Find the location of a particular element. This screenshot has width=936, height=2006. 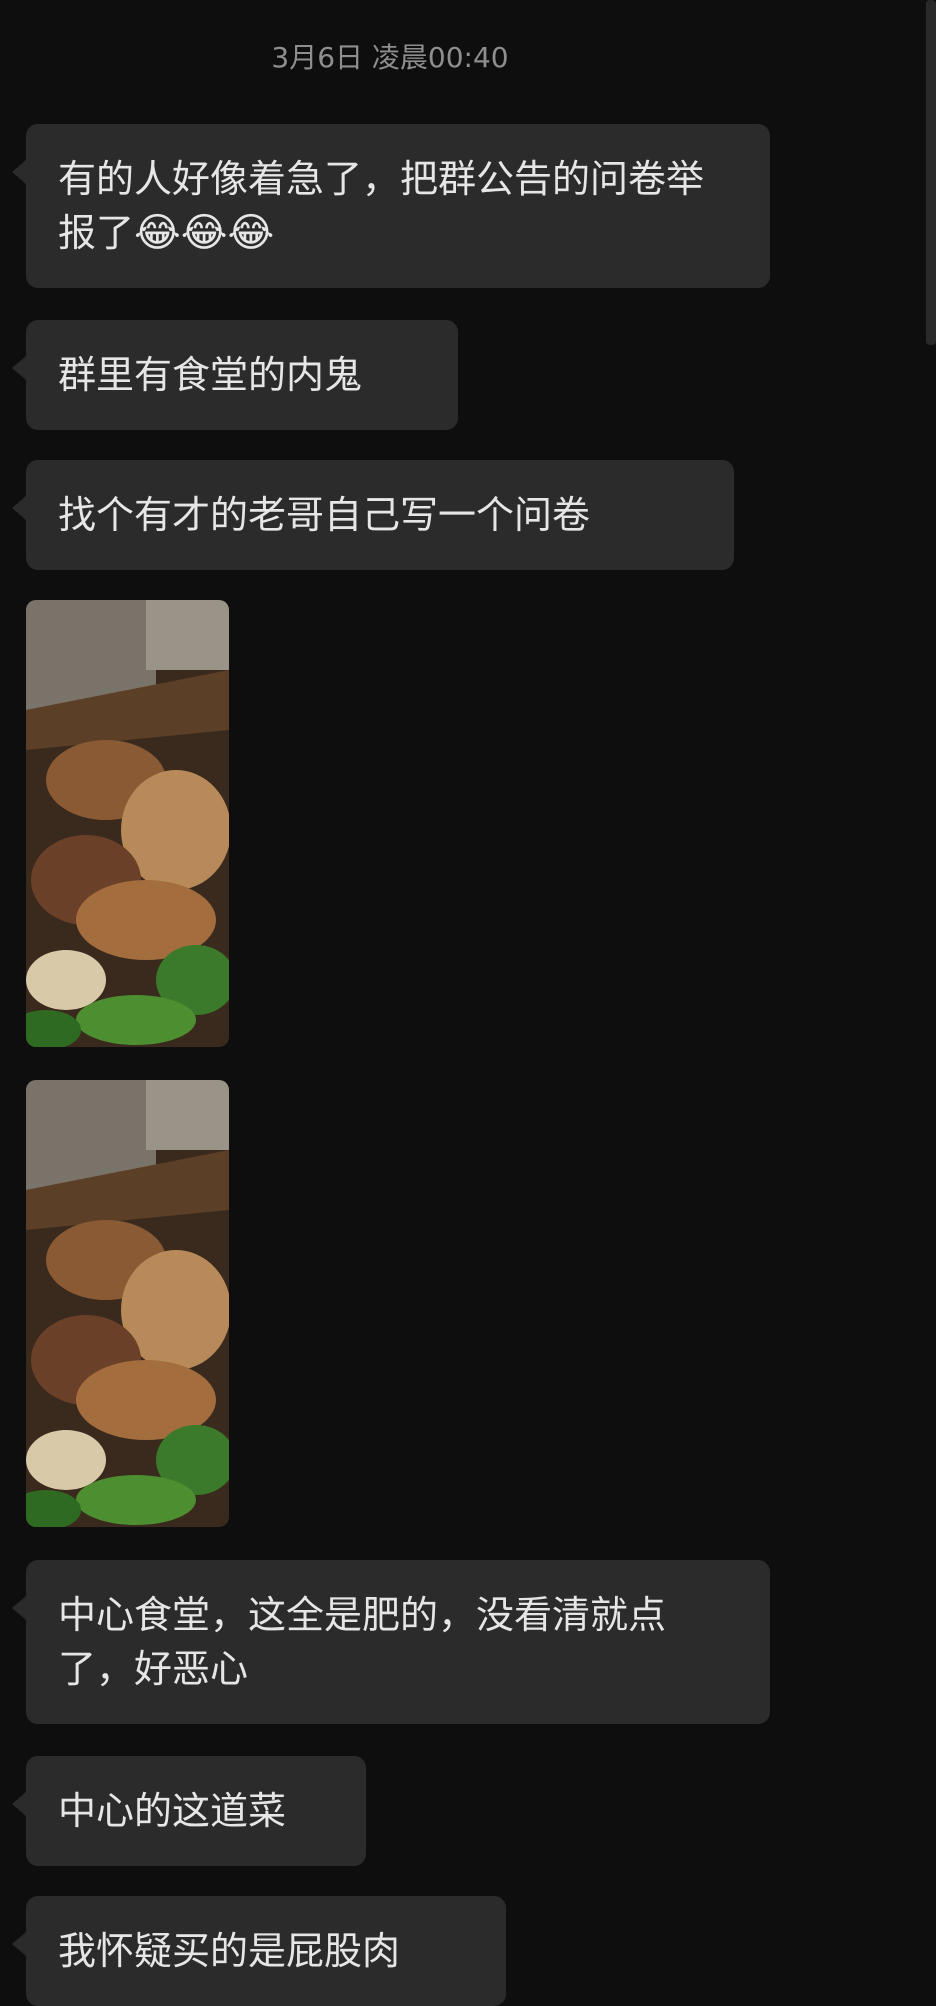

scrollbar-thumb is located at coordinates (931, 172).